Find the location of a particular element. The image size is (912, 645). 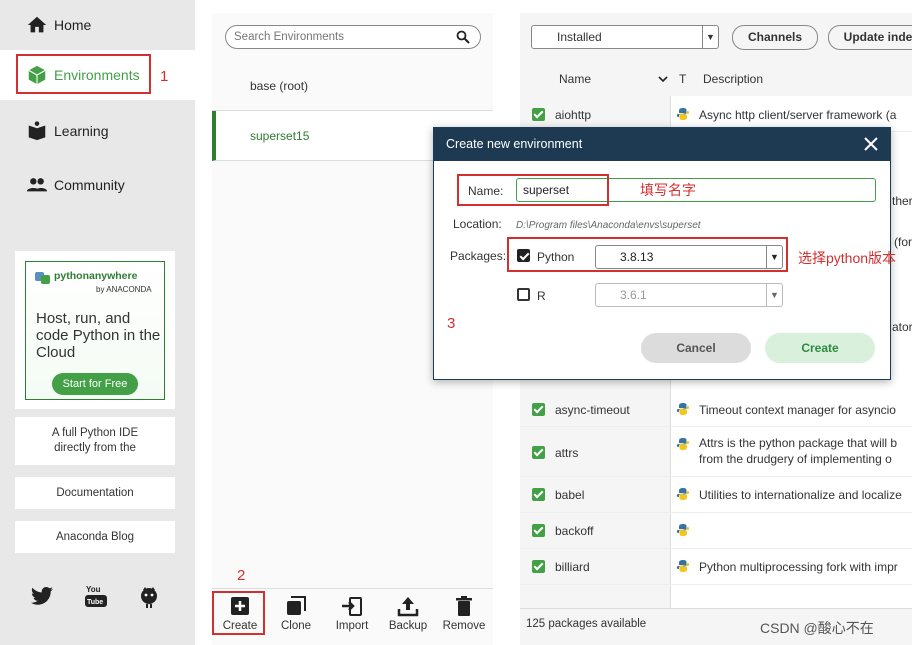

package-name: babel is located at coordinates (570, 495).